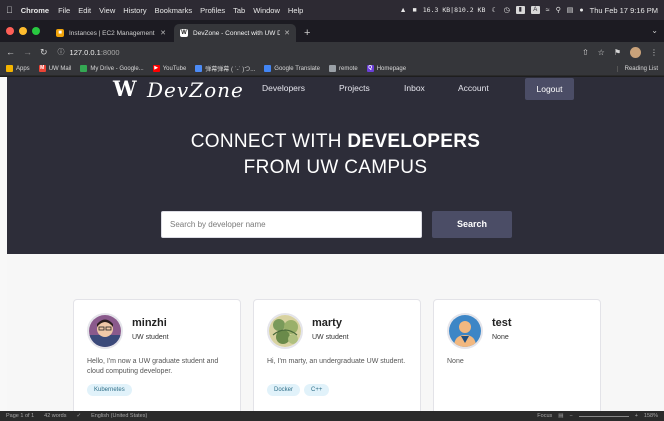 This screenshot has height=421, width=664. I want to click on tab-ec2-instances: ■ Instances | EC2 Management C ✕, so click(111, 33).